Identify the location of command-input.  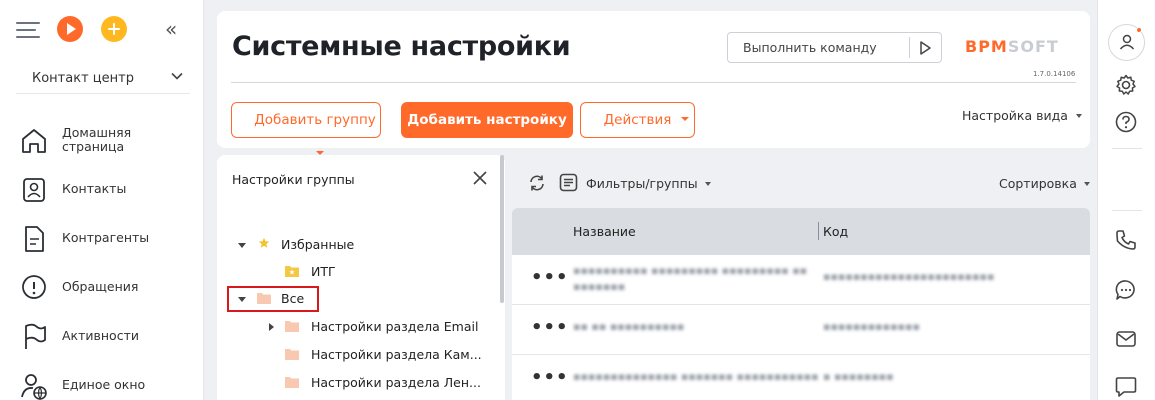
(818, 47).